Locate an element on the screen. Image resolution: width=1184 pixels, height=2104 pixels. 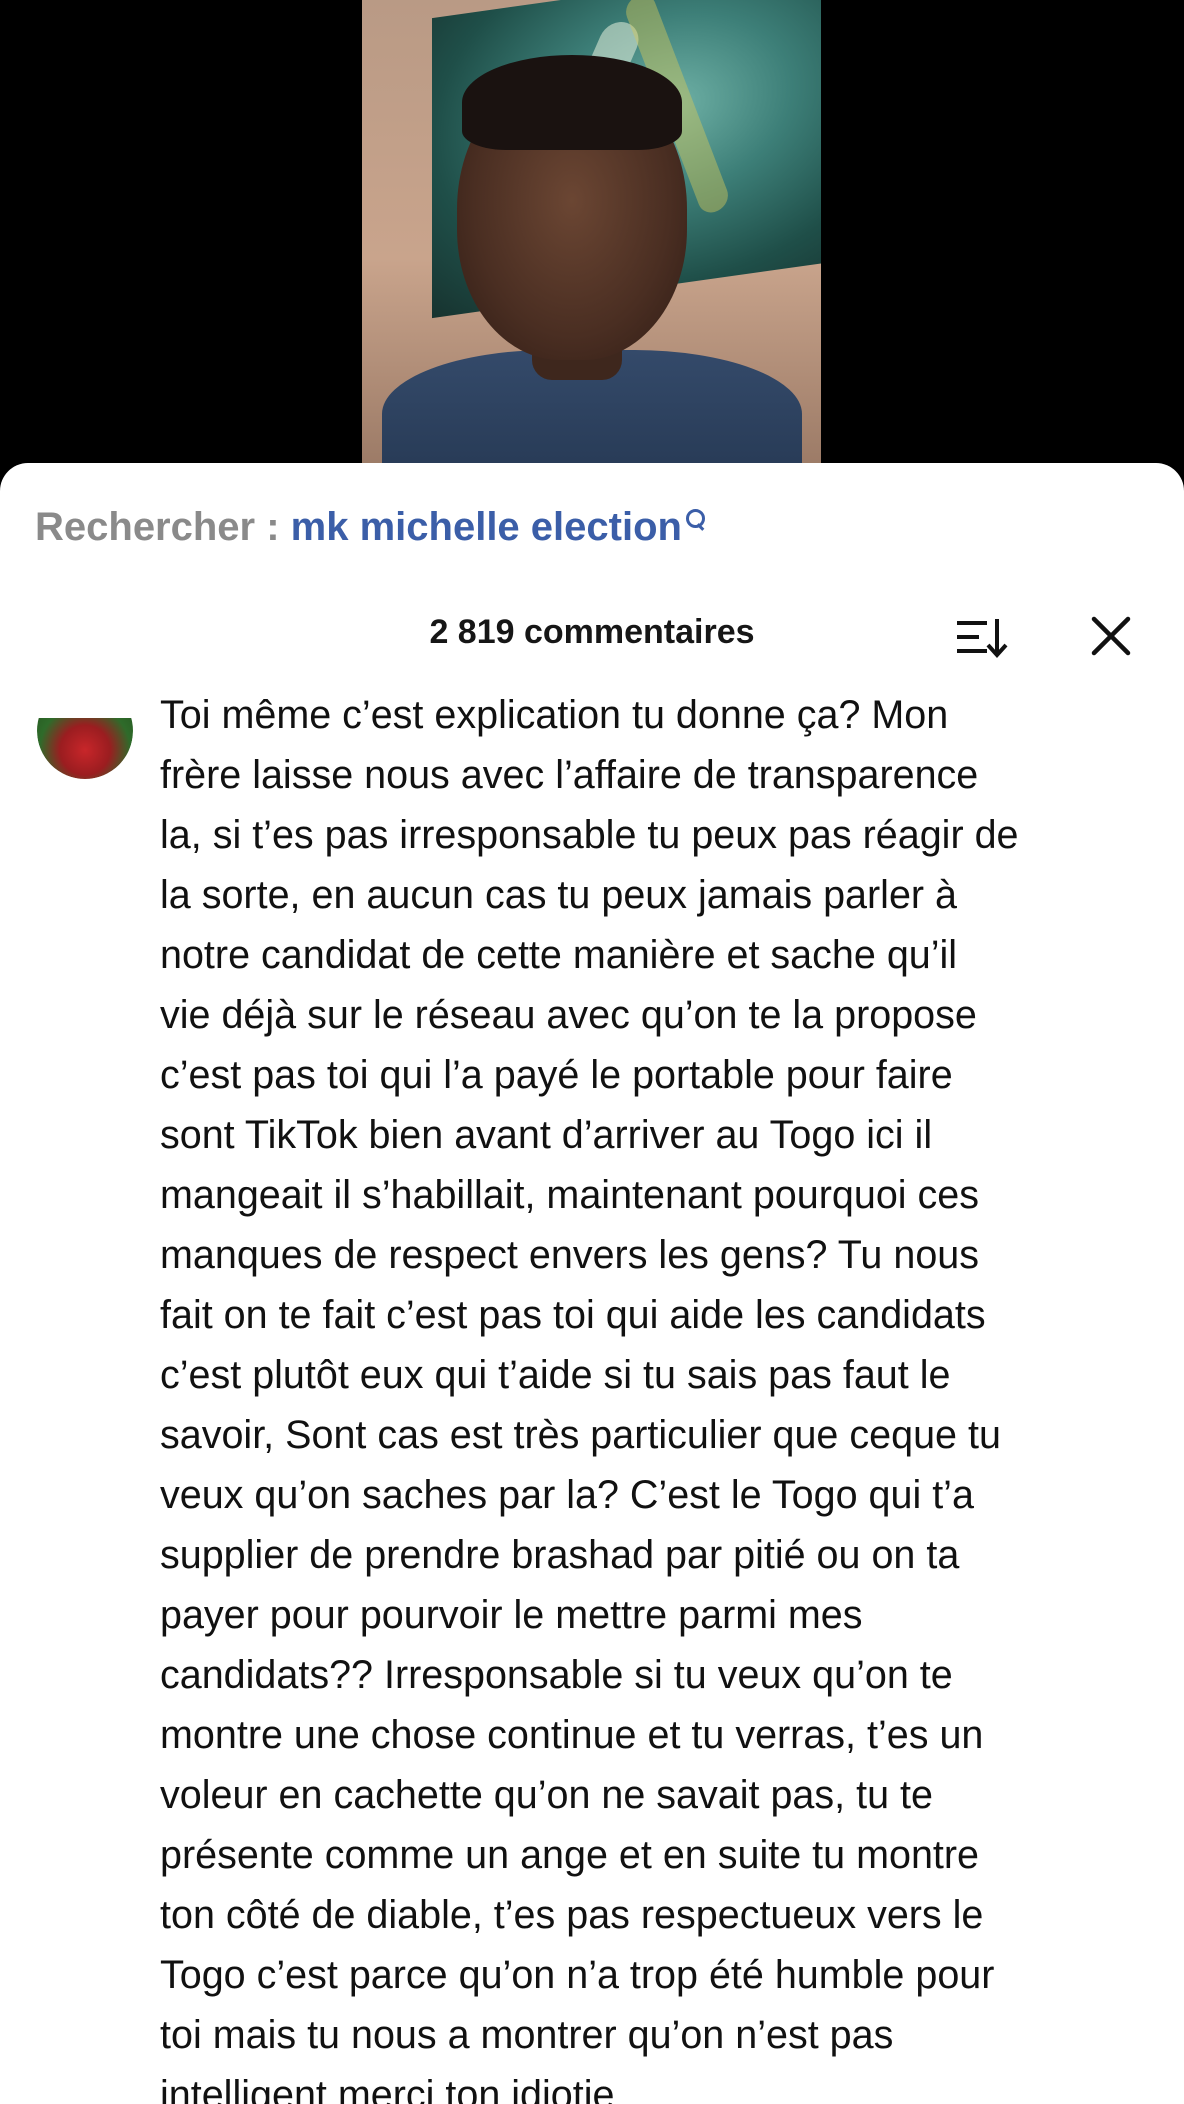
person-hair is located at coordinates (572, 102).